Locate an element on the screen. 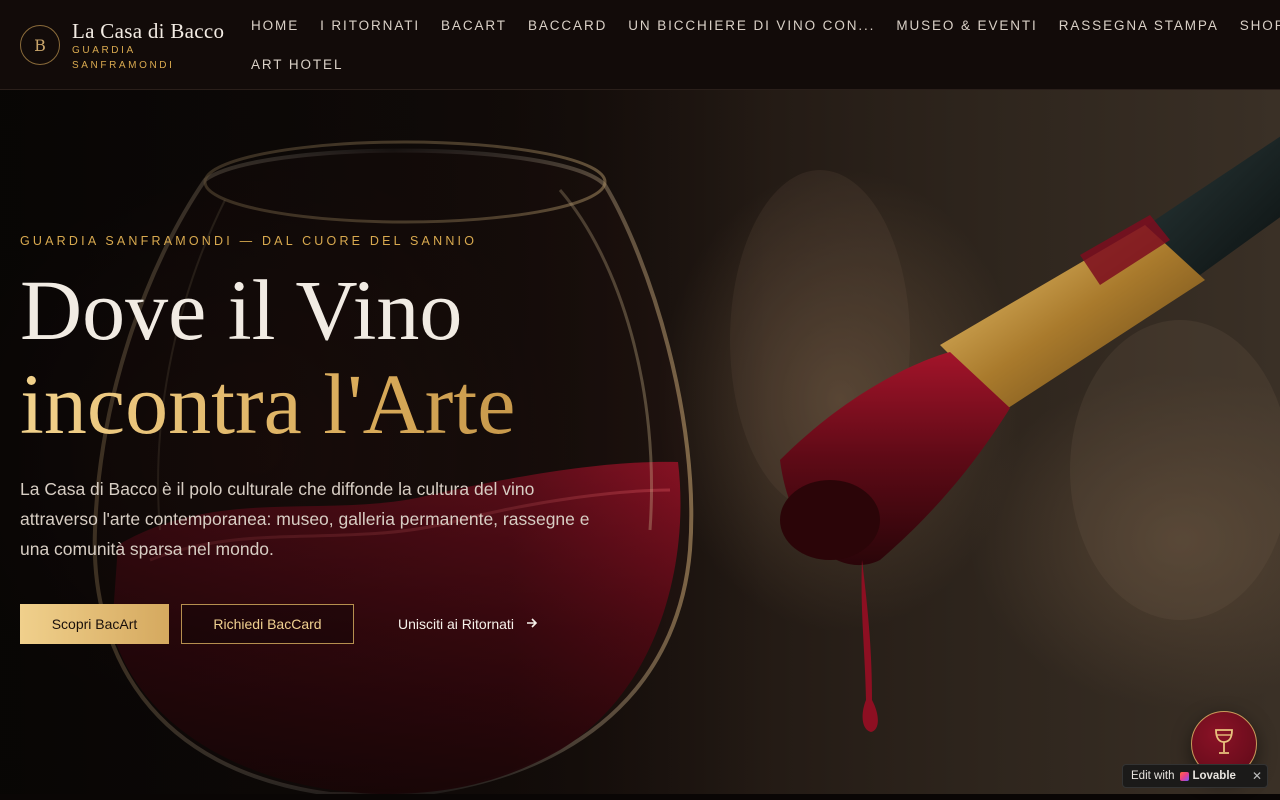  logo-text: La Casa di Bacco GUARDIA SANFRAMONDI is located at coordinates (148, 46).